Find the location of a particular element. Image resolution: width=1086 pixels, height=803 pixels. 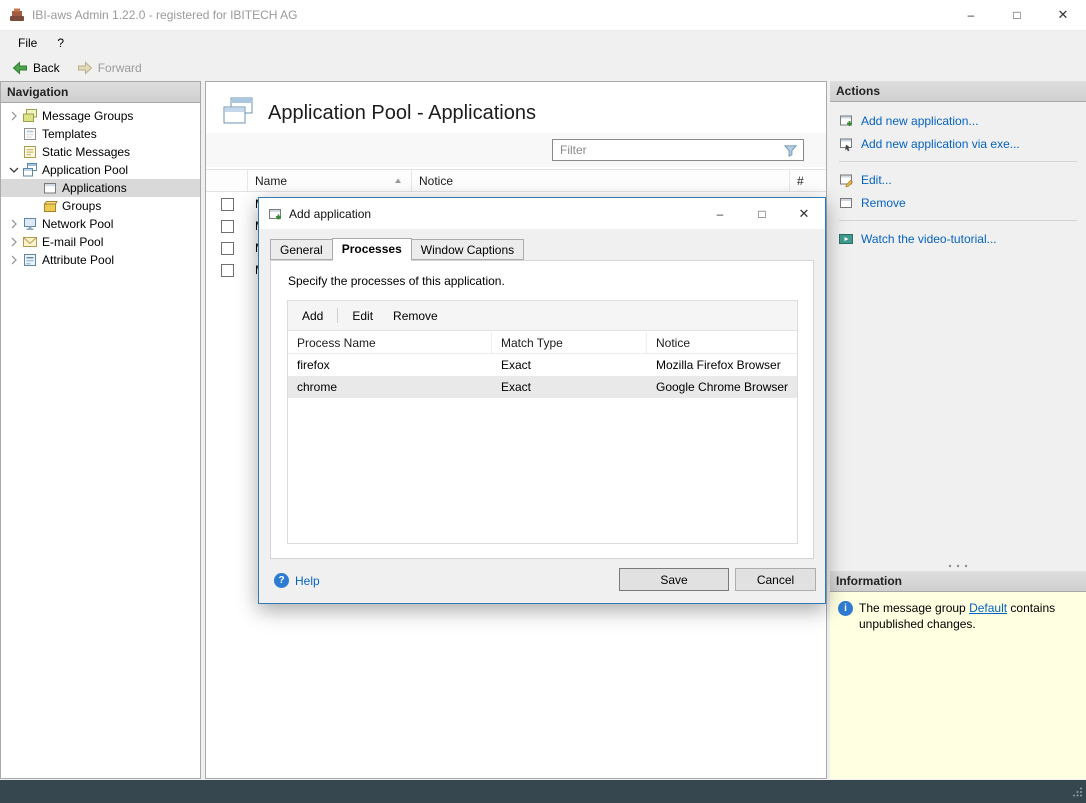

add-application-icon is located at coordinates (846, 121).